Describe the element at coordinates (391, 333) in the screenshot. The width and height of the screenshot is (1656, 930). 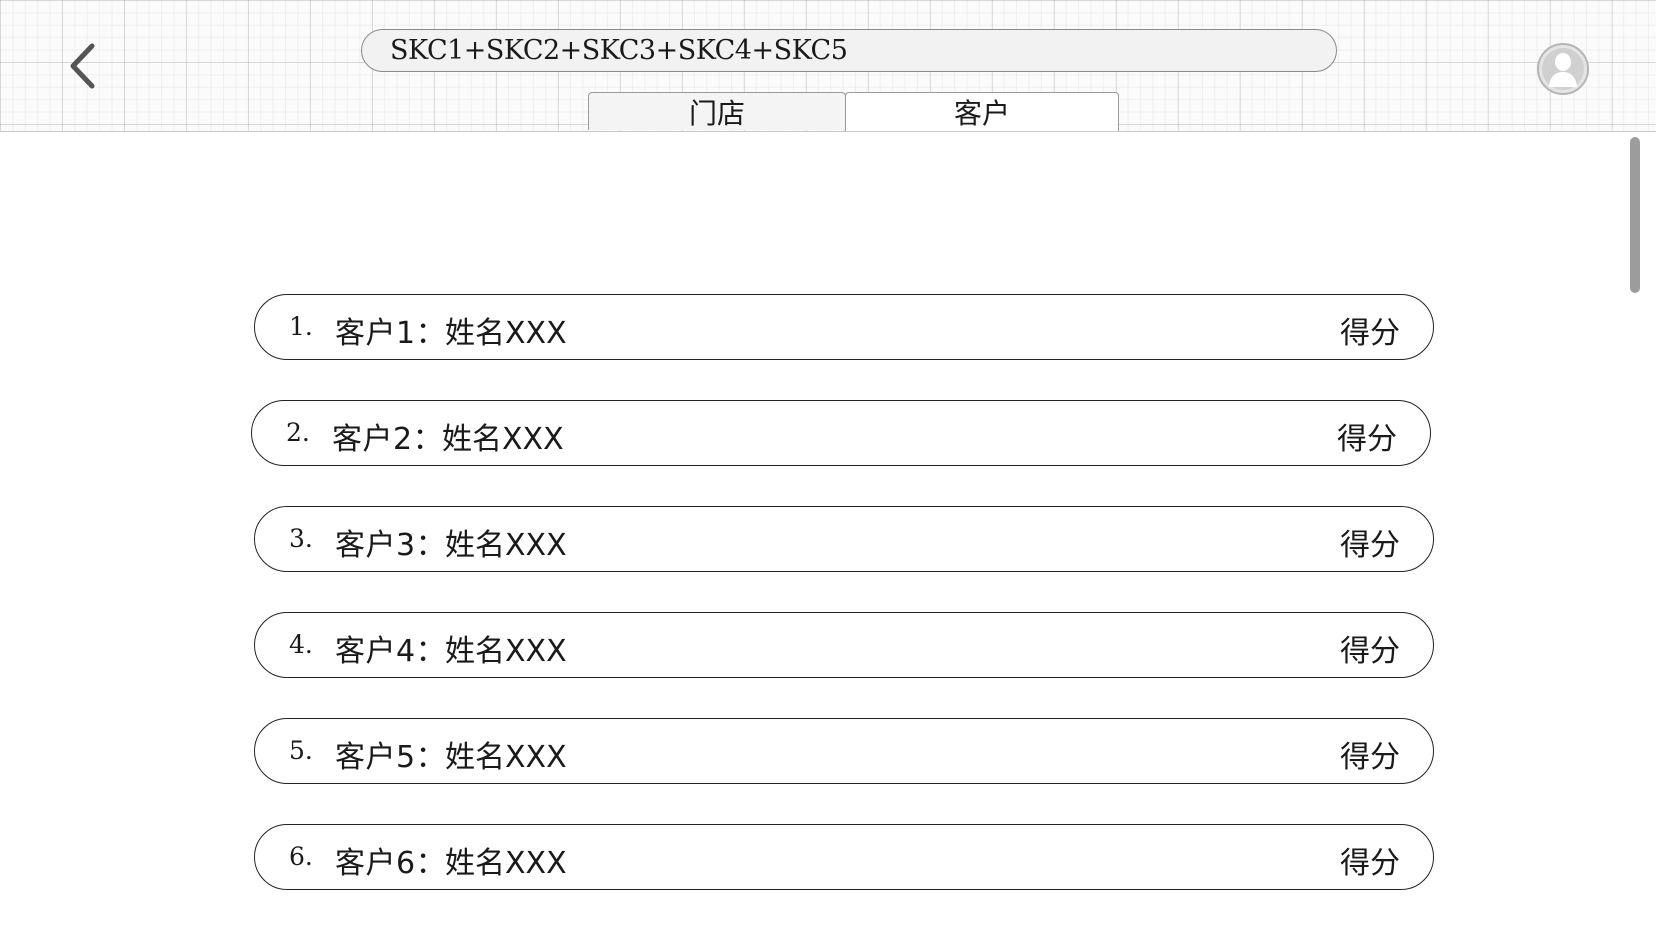
I see `list-item-label: 客户1：` at that location.